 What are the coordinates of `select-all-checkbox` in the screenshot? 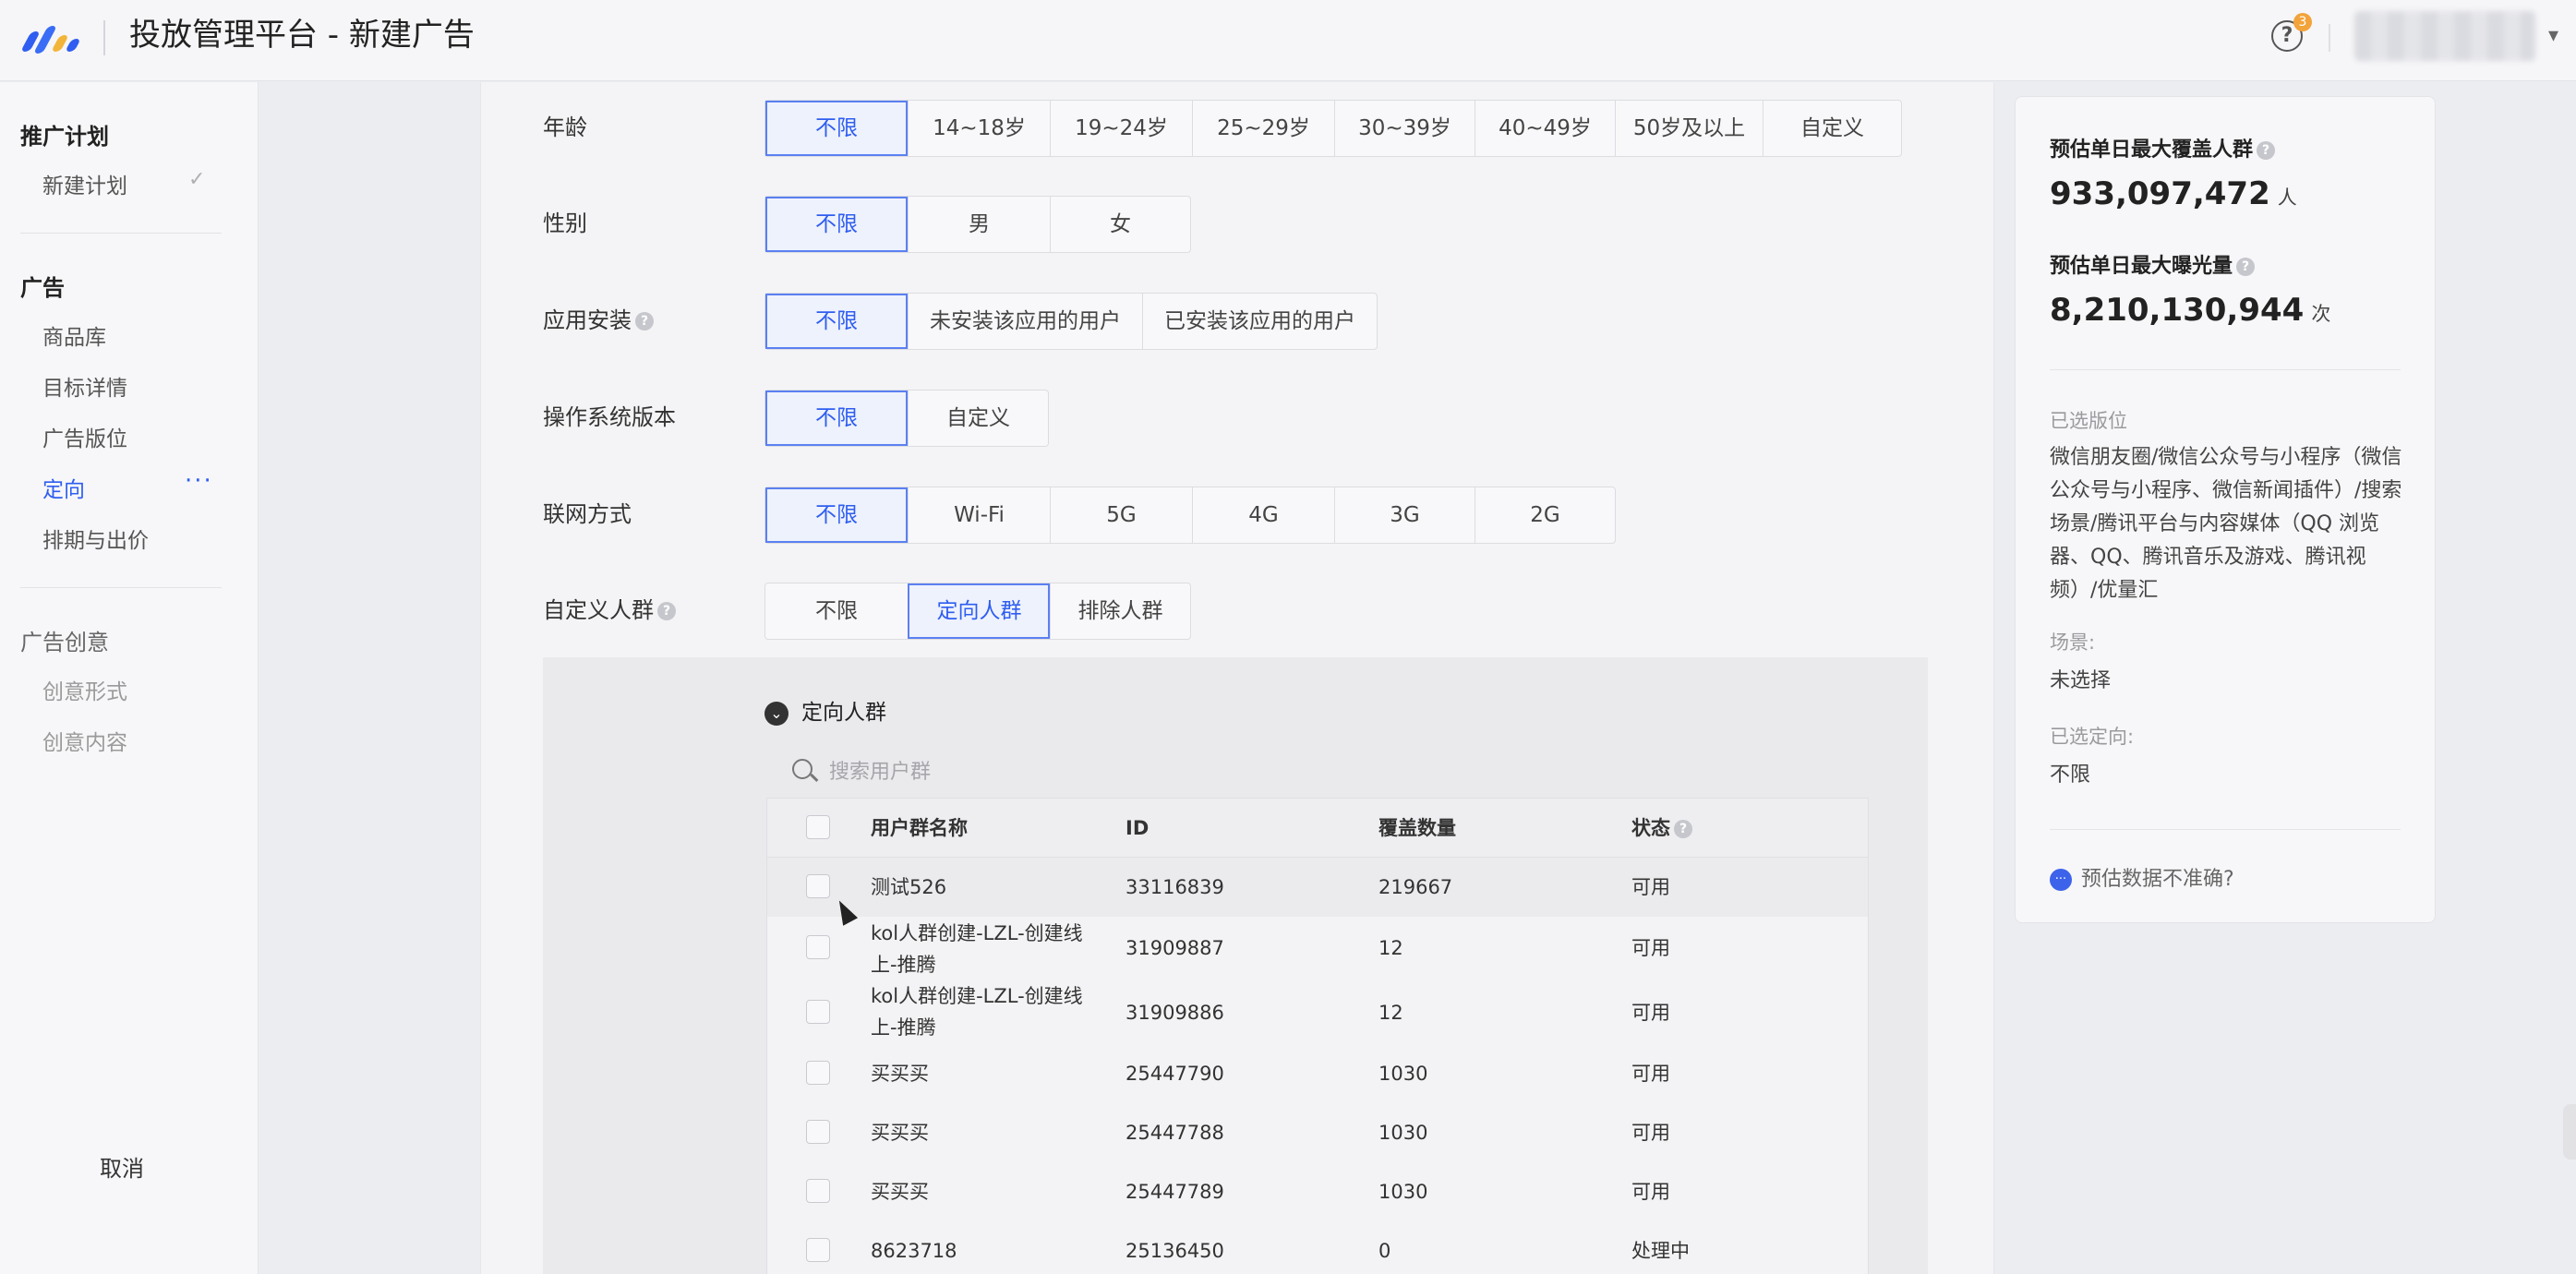 It's located at (818, 827).